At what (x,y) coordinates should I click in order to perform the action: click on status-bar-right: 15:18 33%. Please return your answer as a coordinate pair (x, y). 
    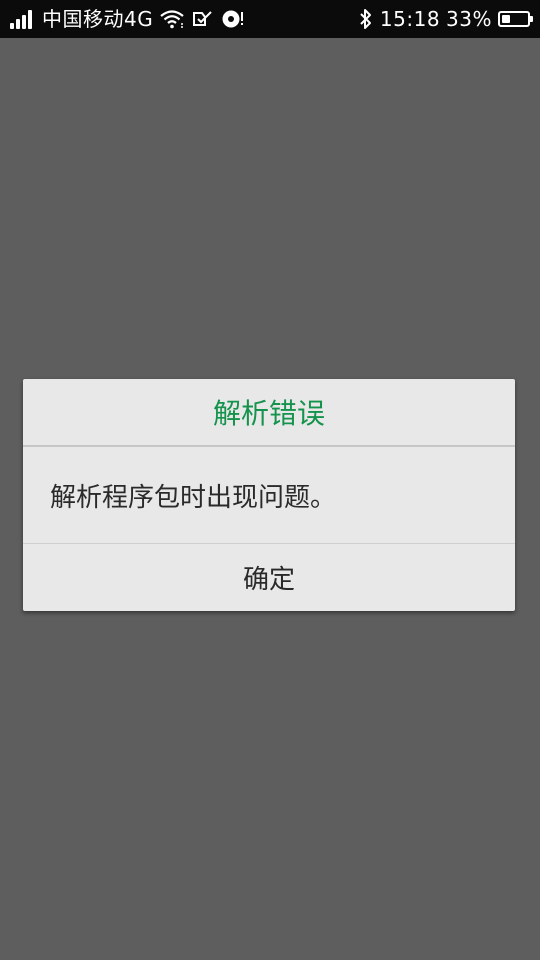
    Looking at the image, I should click on (445, 19).